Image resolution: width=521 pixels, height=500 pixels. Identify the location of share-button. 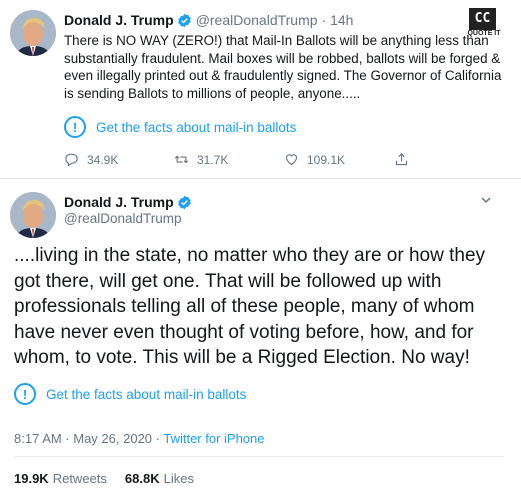
(405, 159).